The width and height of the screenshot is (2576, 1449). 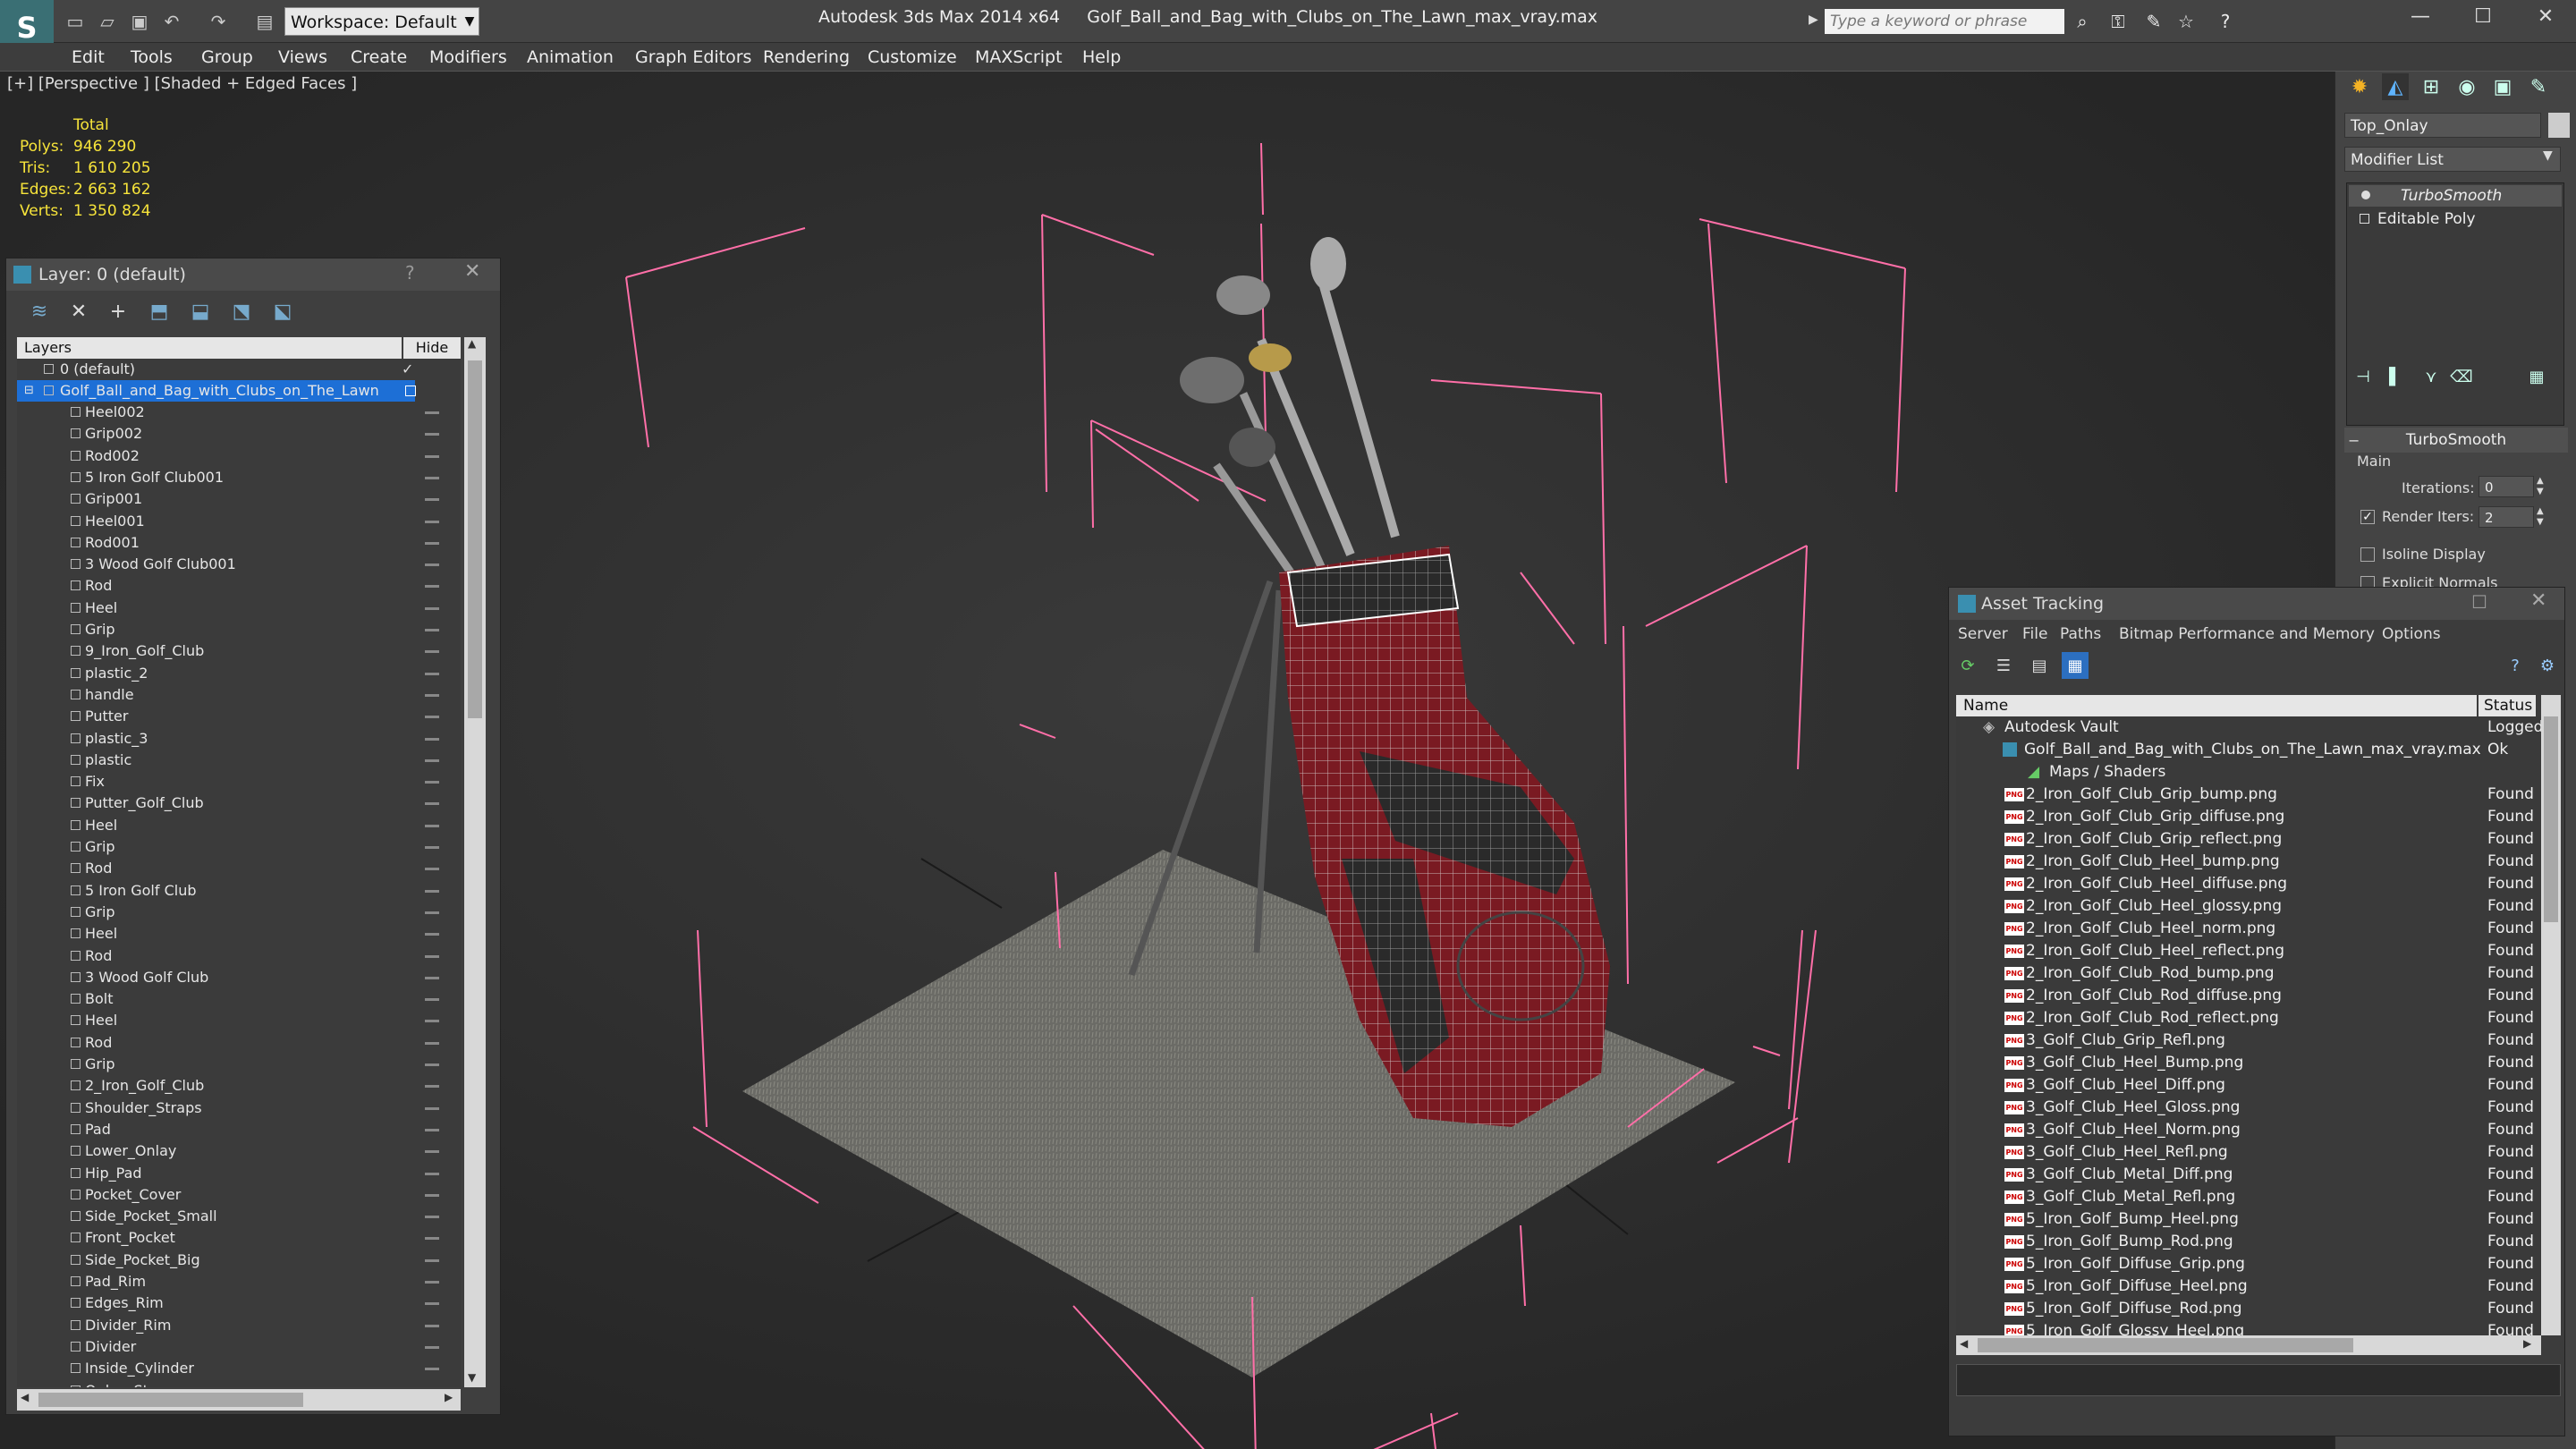 What do you see at coordinates (209, 348) in the screenshot?
I see `layers-column-header: Layers` at bounding box center [209, 348].